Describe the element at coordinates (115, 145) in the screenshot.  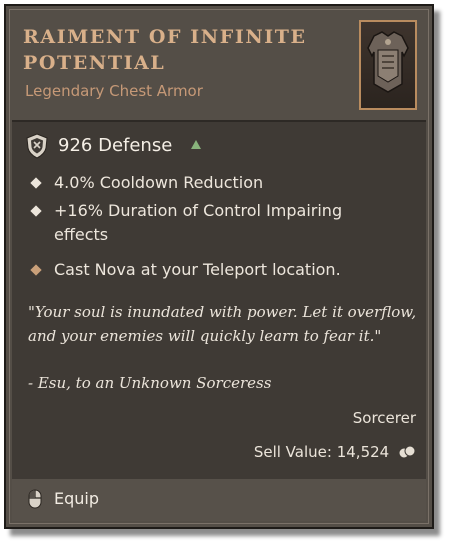
I see `defense-value: 926 Defense` at that location.